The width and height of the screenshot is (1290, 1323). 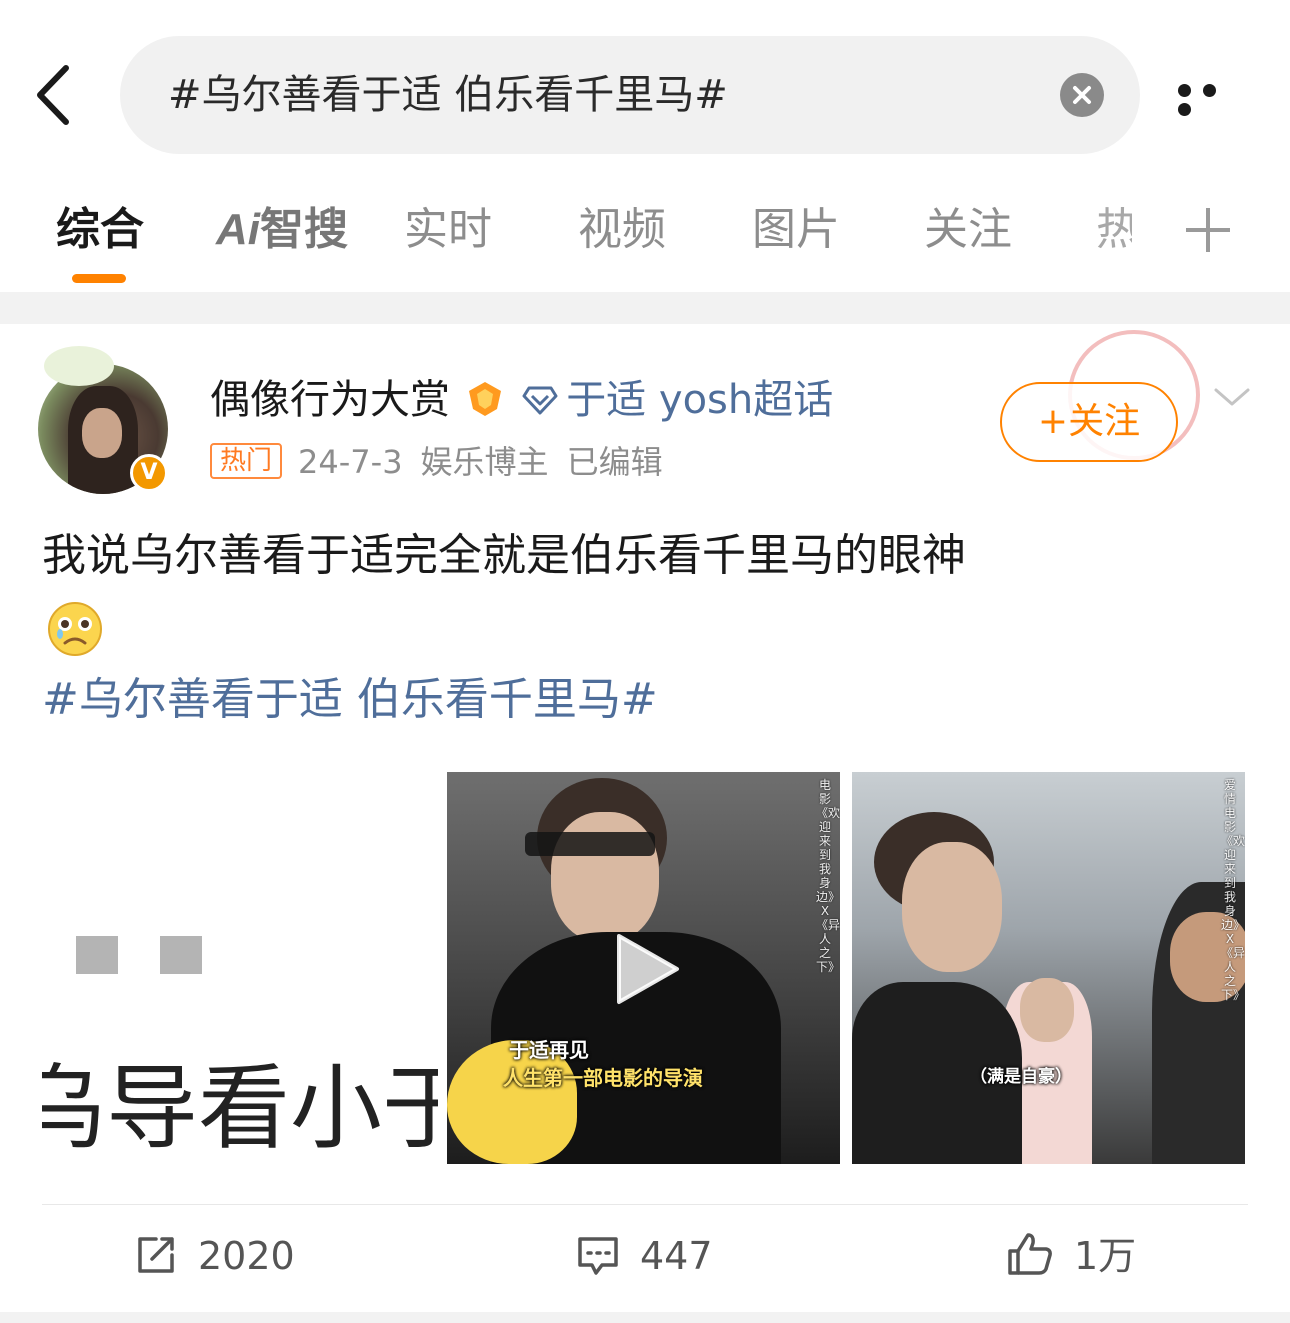 What do you see at coordinates (238, 229) in the screenshot?
I see `tab-ai-prefix: Ai` at bounding box center [238, 229].